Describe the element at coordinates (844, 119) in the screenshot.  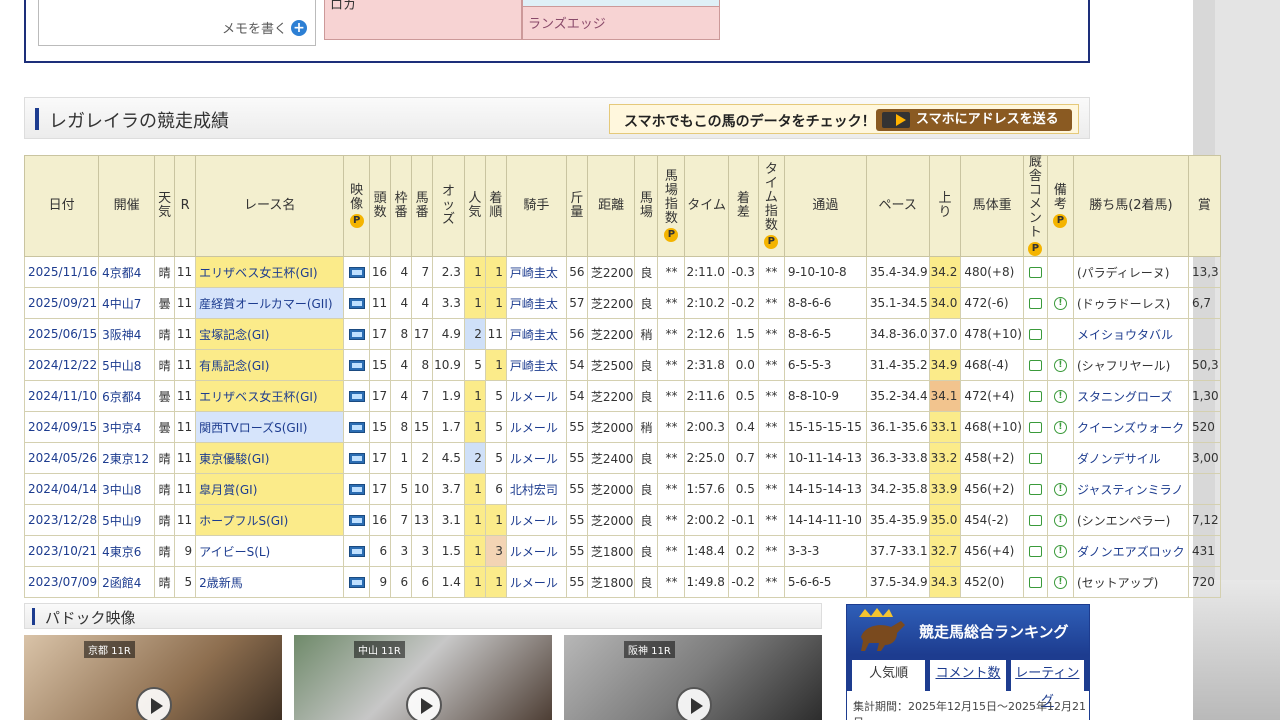
I see `smartphone-banner: スマホでもこの馬のデータをチェック！ スマホにアドレスを送る` at that location.